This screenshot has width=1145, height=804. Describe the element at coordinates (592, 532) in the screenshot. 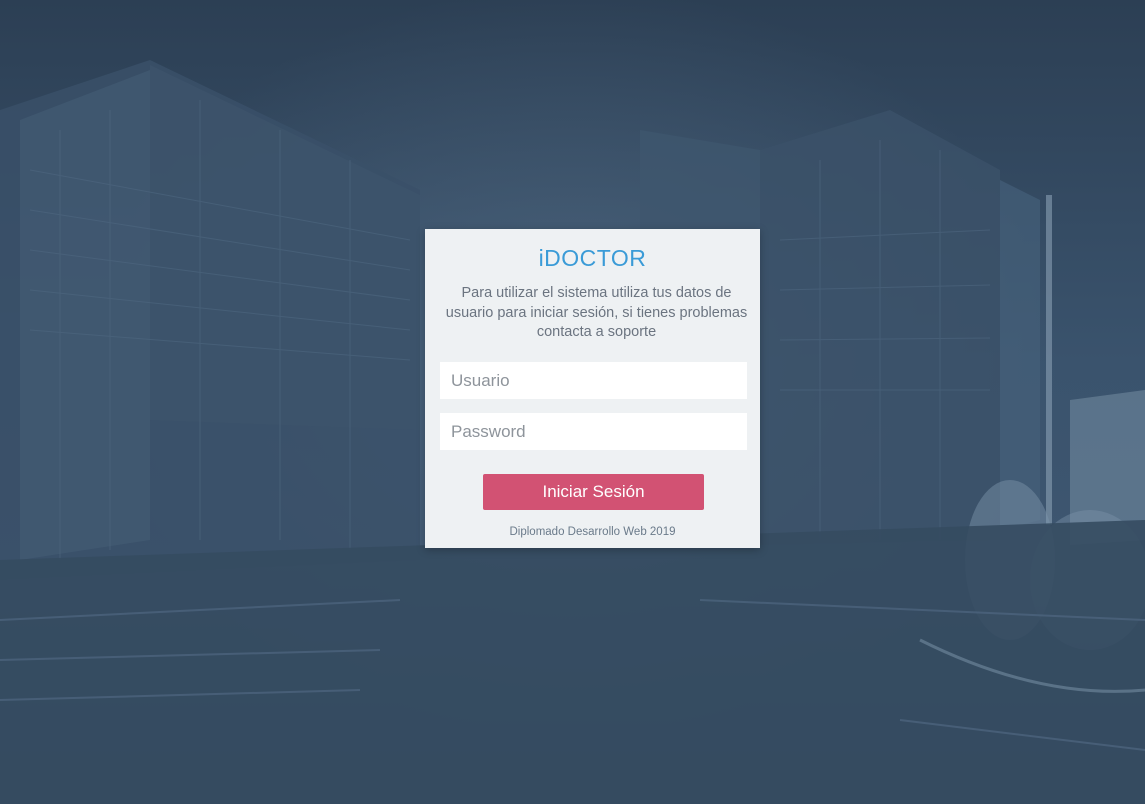

I see `footer-credit: Diplomado Desarrollo Web 2019` at that location.